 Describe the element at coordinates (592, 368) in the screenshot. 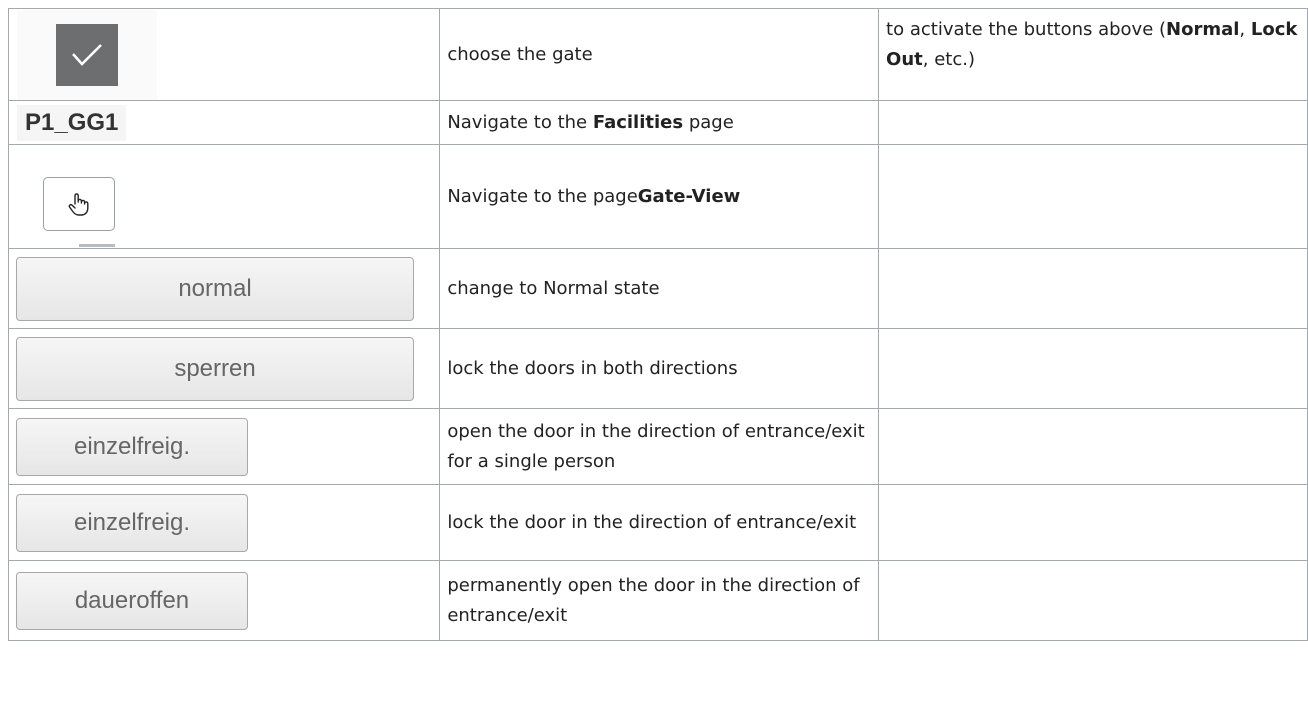

I see `description-text: lock the doors in both directions` at that location.